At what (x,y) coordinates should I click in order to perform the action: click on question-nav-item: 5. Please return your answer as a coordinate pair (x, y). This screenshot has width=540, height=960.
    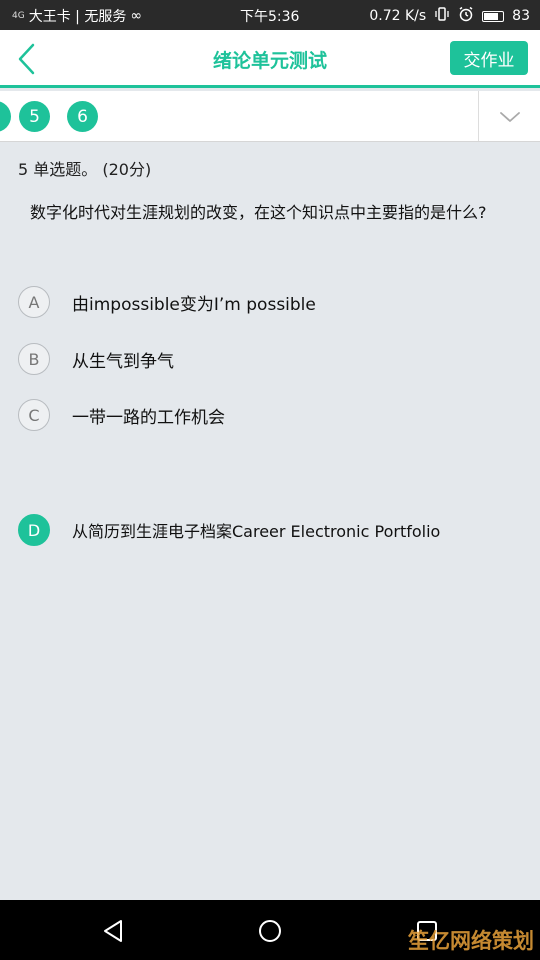
    Looking at the image, I should click on (34, 116).